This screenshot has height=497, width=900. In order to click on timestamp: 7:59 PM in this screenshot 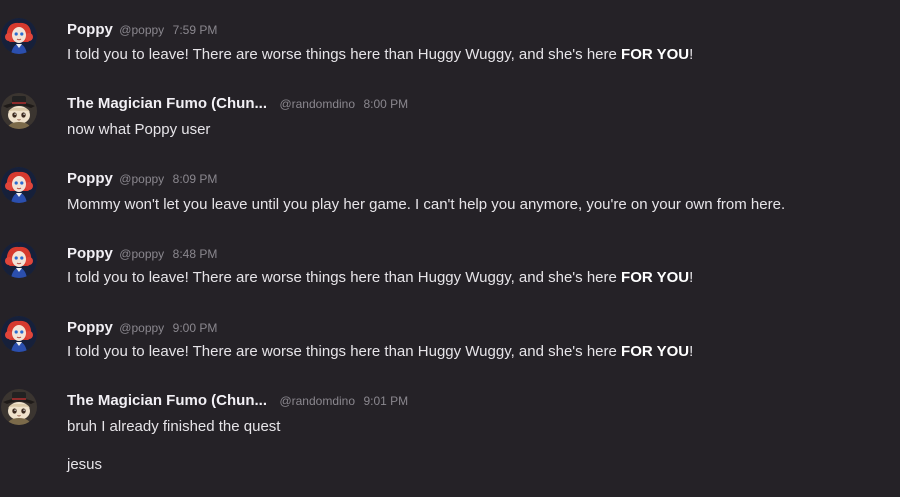, I will do `click(195, 30)`.